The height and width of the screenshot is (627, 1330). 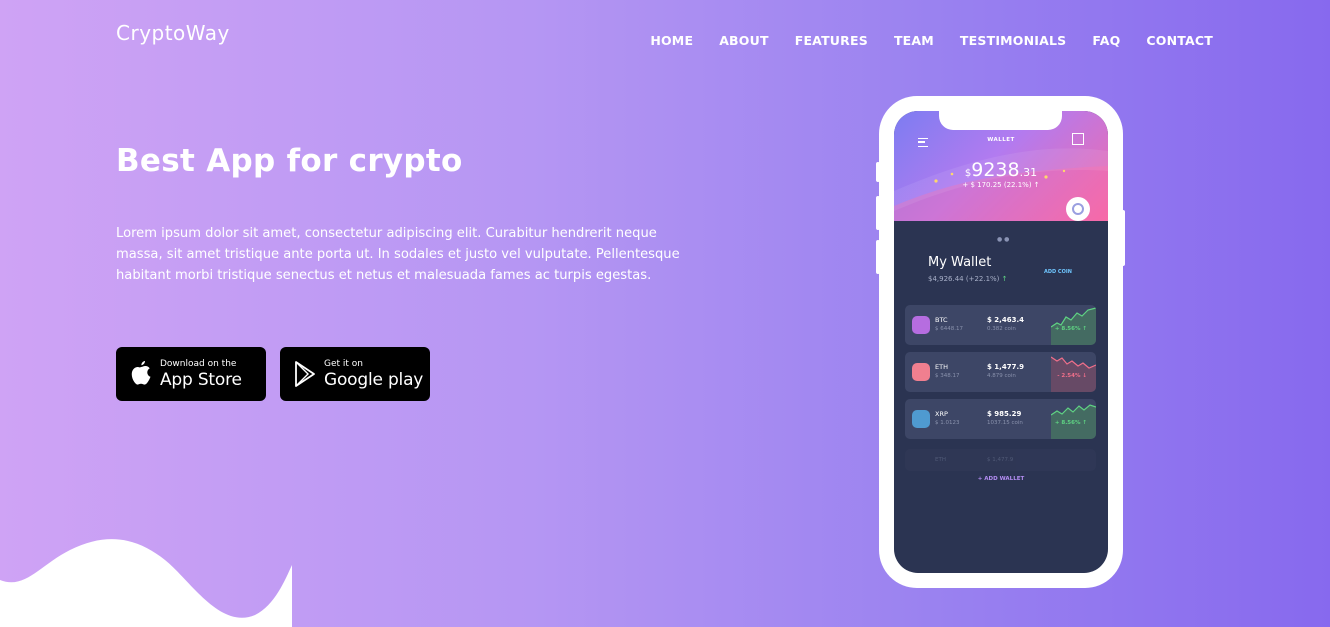 I want to click on bottom-wave-shape, so click(x=146, y=583).